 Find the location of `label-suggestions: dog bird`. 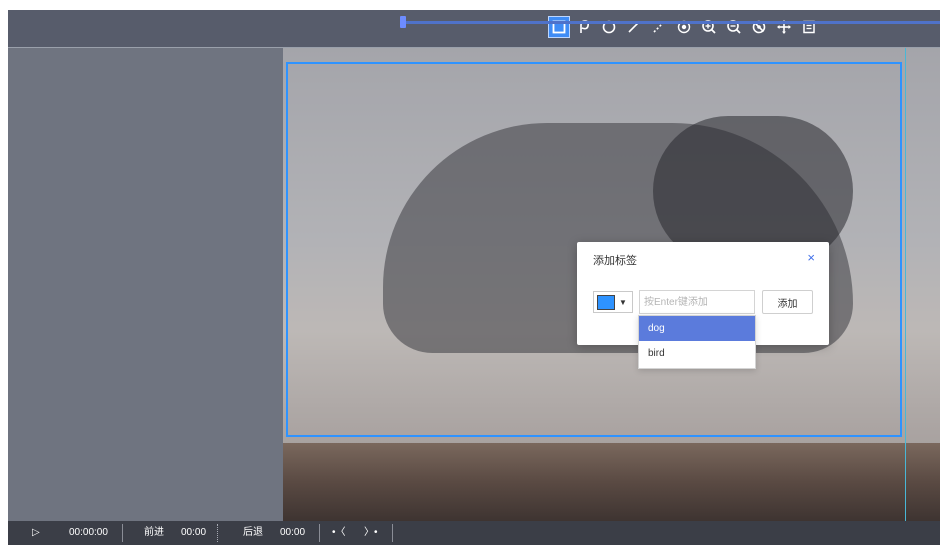

label-suggestions: dog bird is located at coordinates (697, 342).